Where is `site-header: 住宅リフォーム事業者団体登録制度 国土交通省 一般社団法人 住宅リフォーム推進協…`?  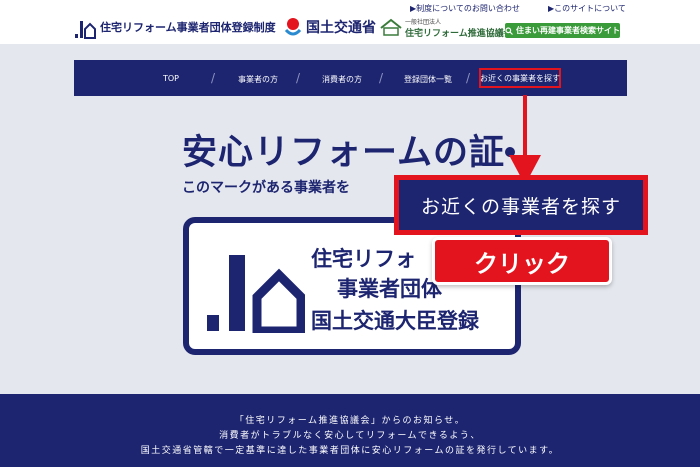 site-header: 住宅リフォーム事業者団体登録制度 国土交通省 一般社団法人 住宅リフォーム推進協… is located at coordinates (350, 22).